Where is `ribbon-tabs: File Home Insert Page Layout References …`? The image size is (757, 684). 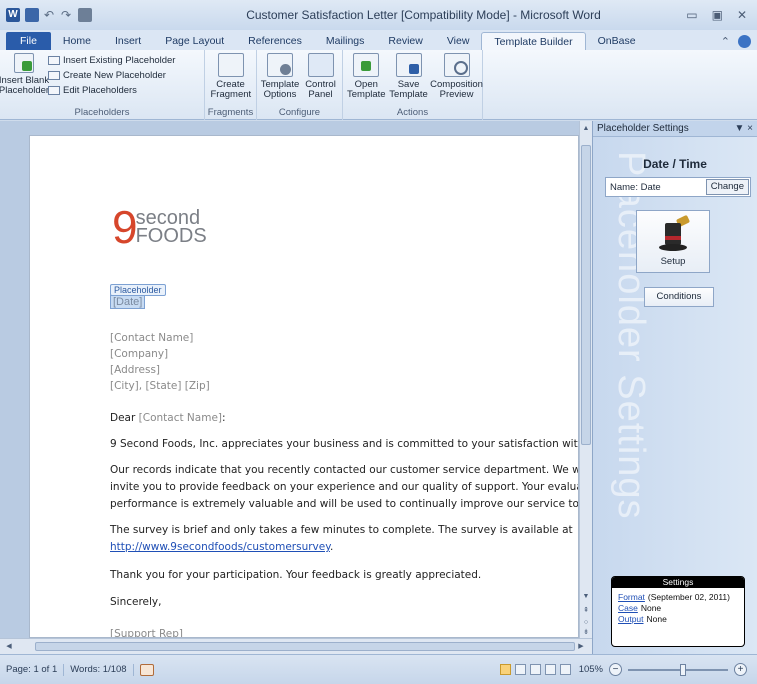 ribbon-tabs: File Home Insert Page Layout References … is located at coordinates (378, 40).